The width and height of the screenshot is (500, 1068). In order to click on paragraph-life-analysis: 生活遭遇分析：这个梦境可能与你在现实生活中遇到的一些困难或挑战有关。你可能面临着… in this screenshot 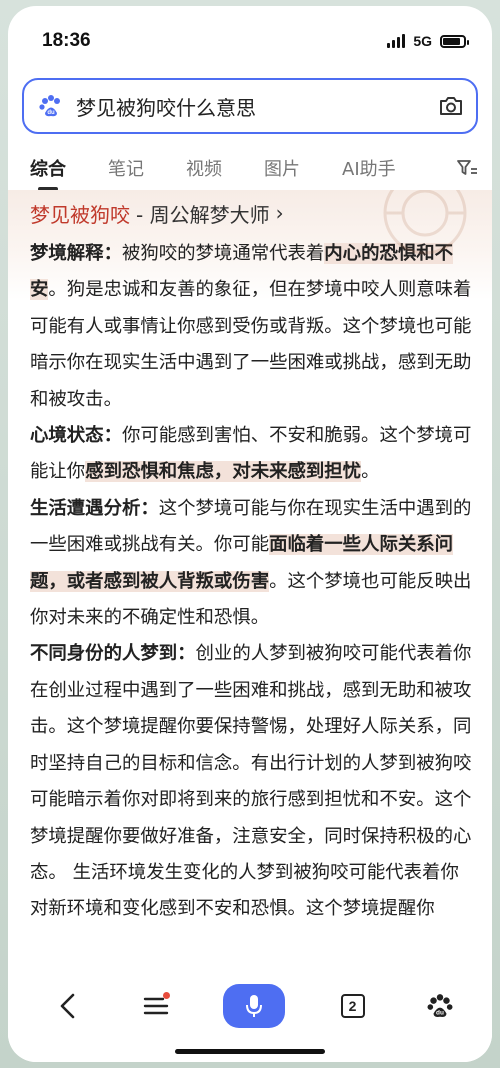, I will do `click(251, 564)`.